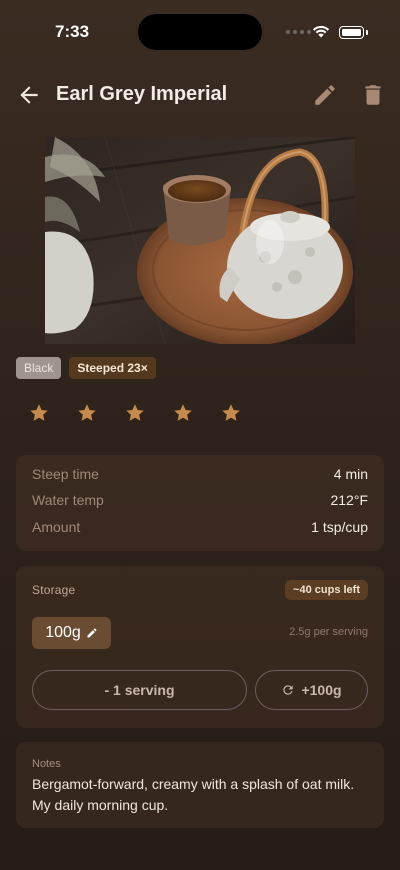 This screenshot has height=870, width=400. I want to click on arrow-left-icon, so click(29, 95).